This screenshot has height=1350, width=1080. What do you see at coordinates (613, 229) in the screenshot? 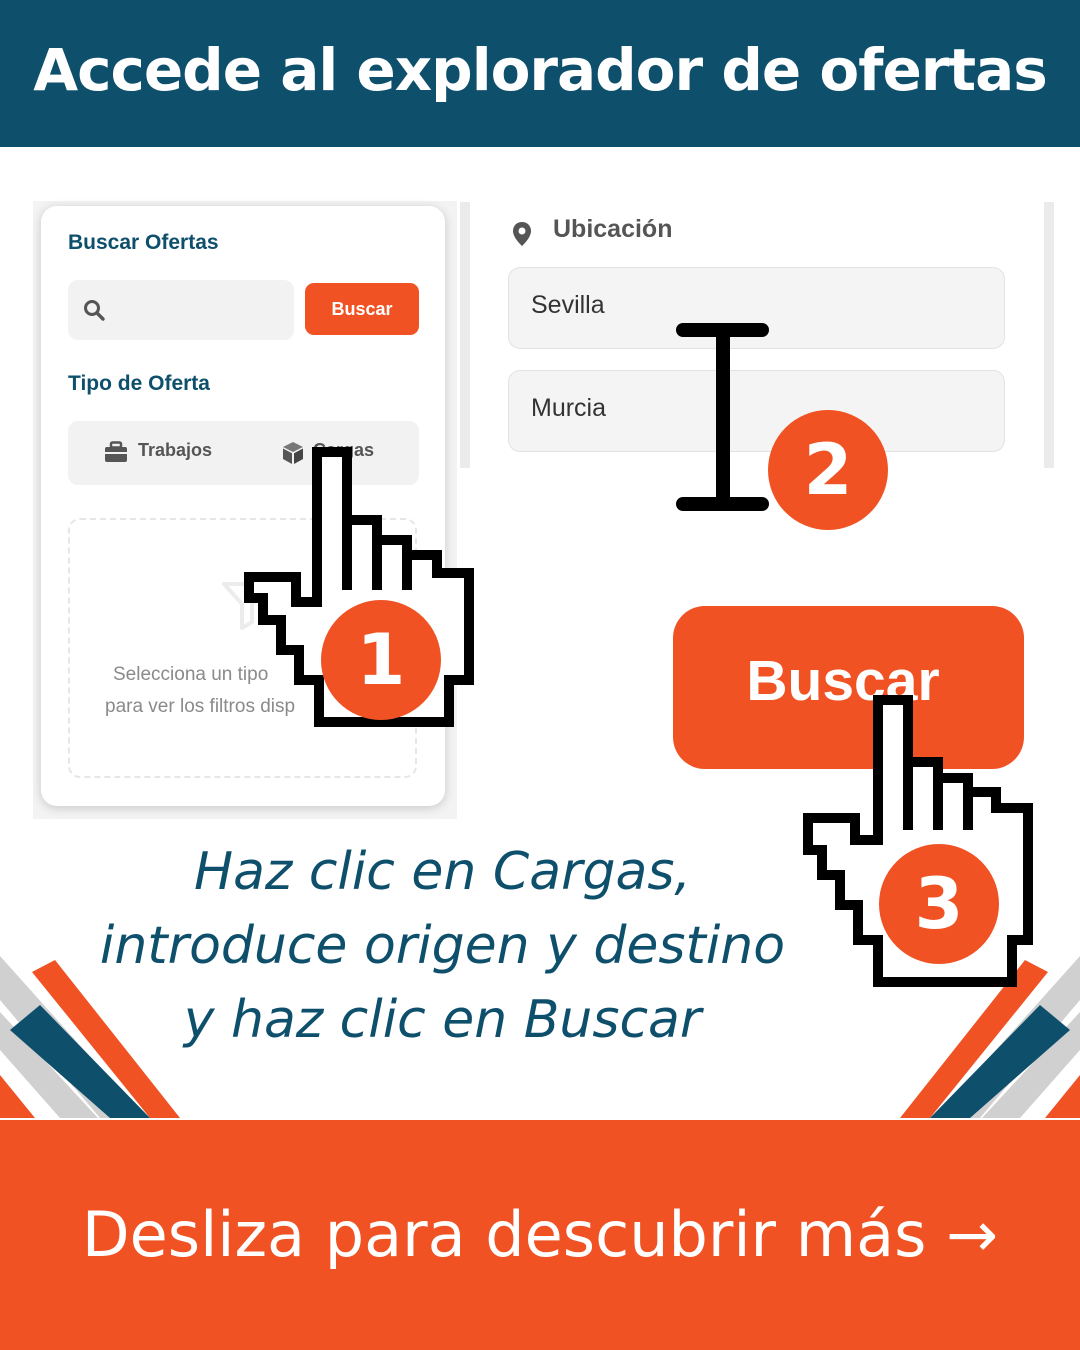
I see `location-label: Ubicación` at bounding box center [613, 229].